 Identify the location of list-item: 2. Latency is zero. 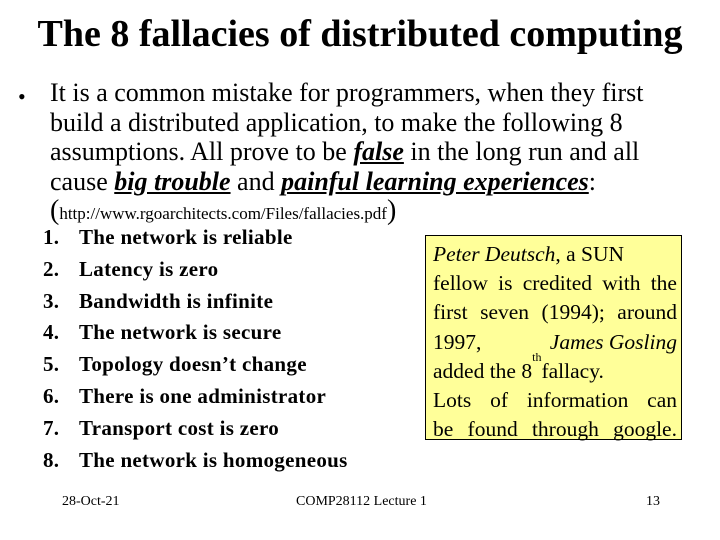
(131, 268).